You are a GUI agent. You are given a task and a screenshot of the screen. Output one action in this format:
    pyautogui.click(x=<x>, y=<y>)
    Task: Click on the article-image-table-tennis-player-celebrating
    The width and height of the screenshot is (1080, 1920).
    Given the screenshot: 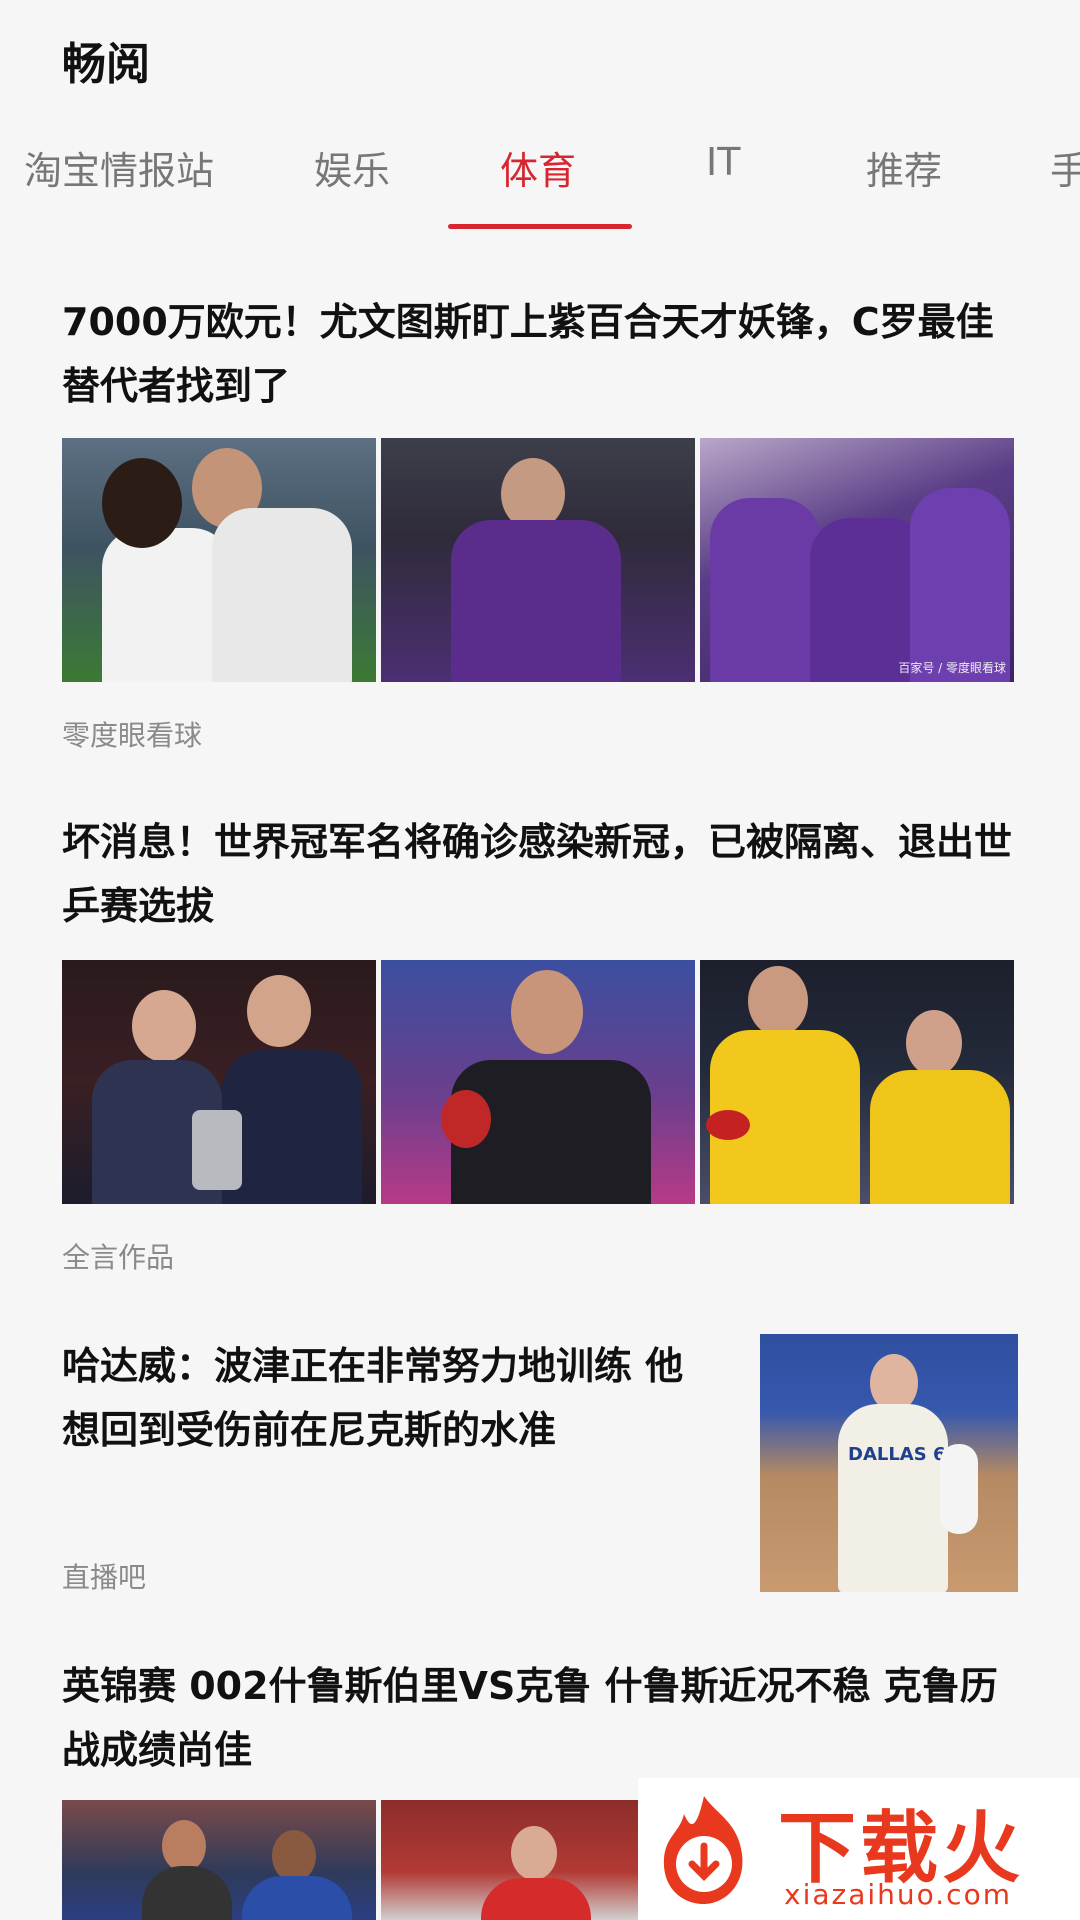 What is the action you would take?
    pyautogui.click(x=538, y=1082)
    